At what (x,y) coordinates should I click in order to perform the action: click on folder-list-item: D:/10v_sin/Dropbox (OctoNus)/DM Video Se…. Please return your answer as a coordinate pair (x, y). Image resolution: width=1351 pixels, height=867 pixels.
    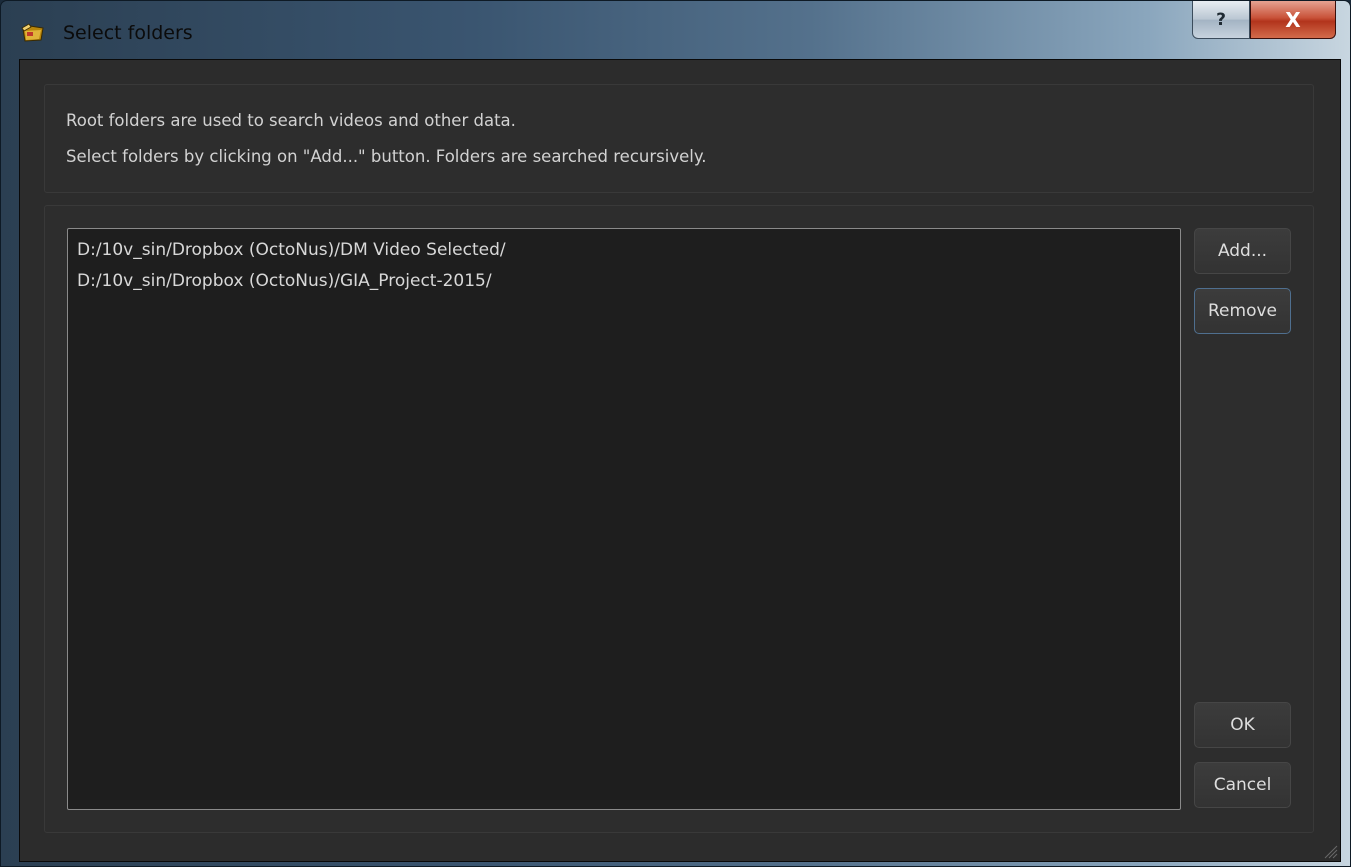
    Looking at the image, I should click on (624, 250).